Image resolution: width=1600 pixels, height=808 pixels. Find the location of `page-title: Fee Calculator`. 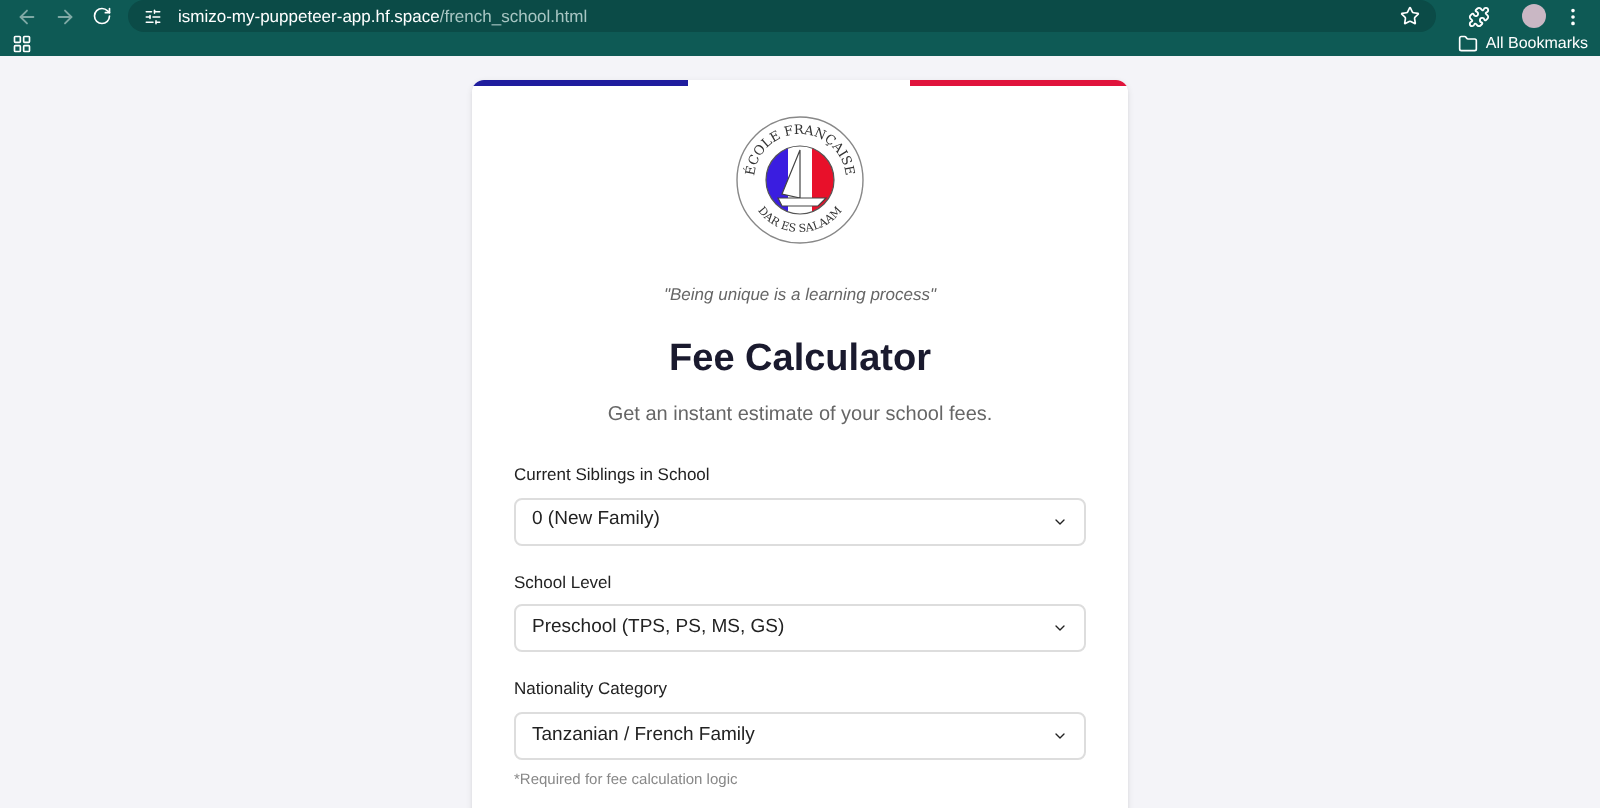

page-title: Fee Calculator is located at coordinates (800, 359).